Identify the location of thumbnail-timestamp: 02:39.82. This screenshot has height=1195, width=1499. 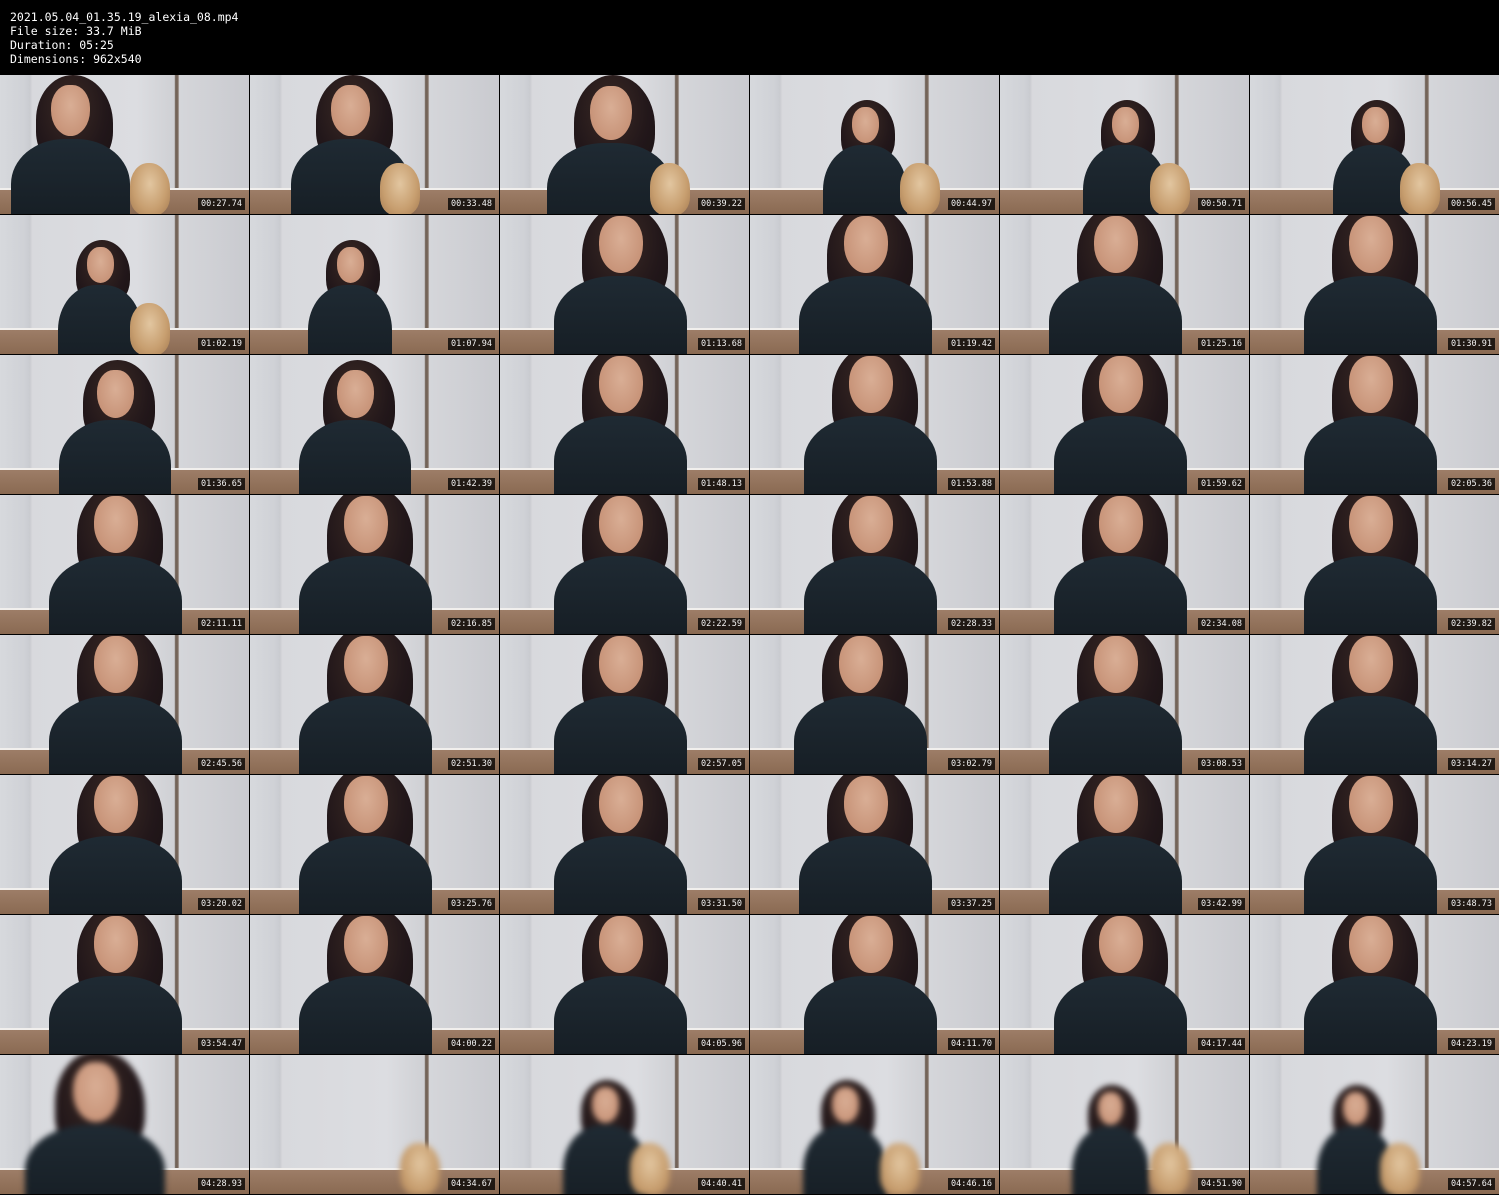
(1471, 624).